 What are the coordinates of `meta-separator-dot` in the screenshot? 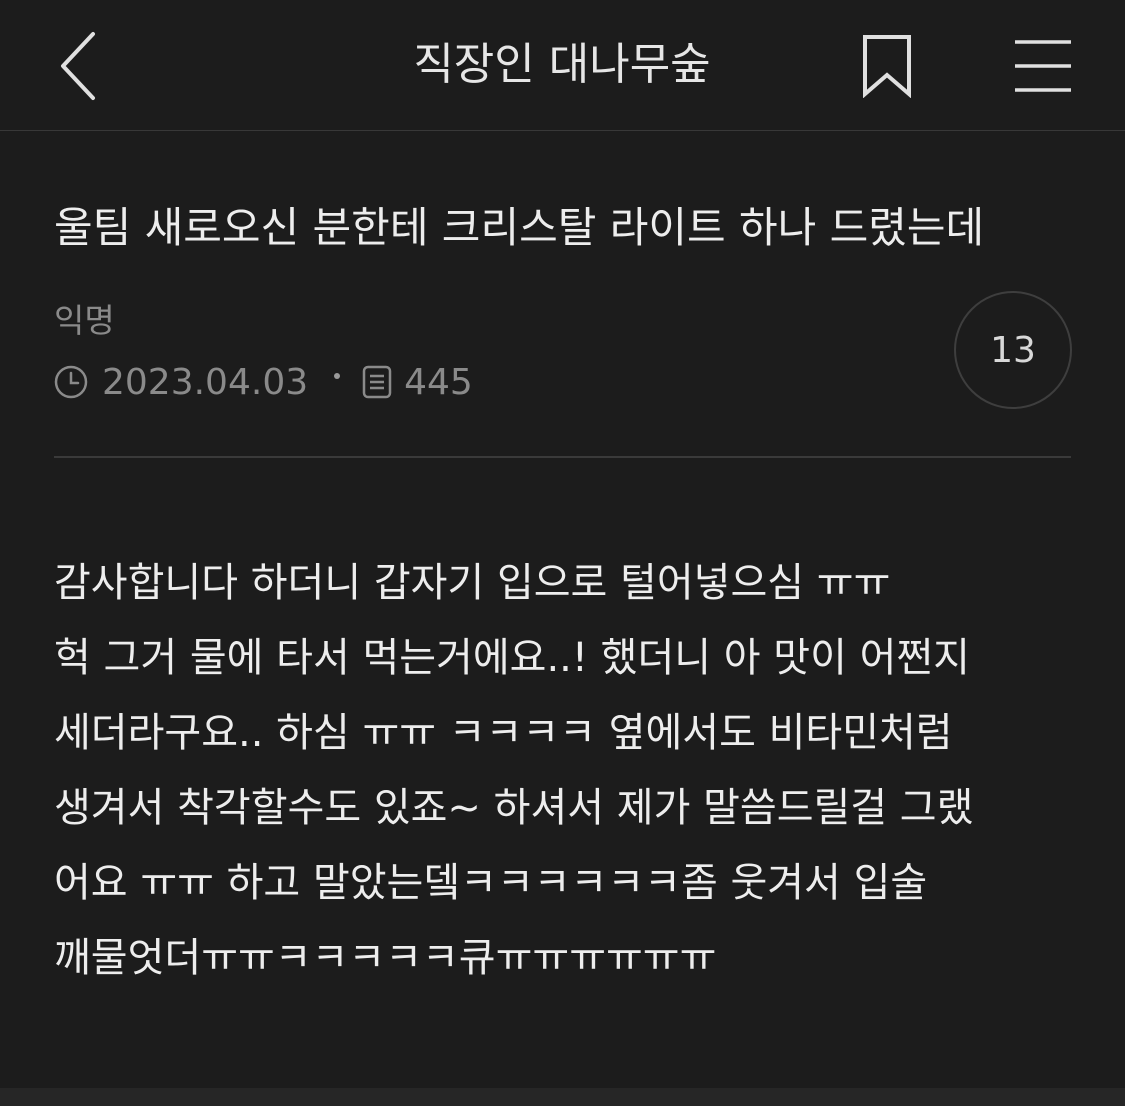 It's located at (337, 376).